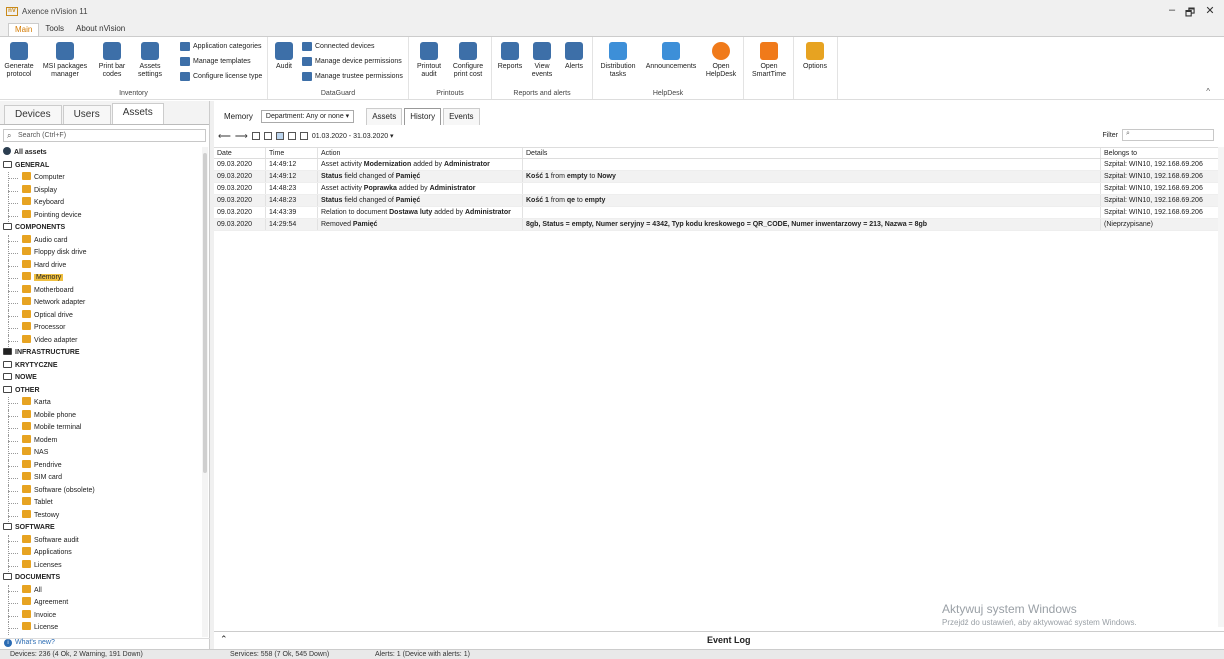  What do you see at coordinates (101, 153) in the screenshot?
I see `tree-category: All assets` at bounding box center [101, 153].